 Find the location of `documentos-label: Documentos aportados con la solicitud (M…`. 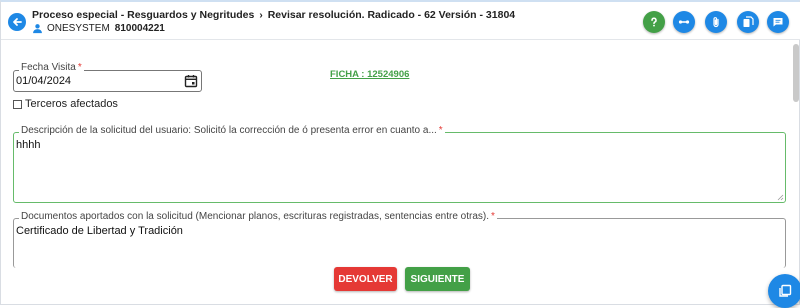

documentos-label: Documentos aportados con la solicitud (M… is located at coordinates (258, 216).